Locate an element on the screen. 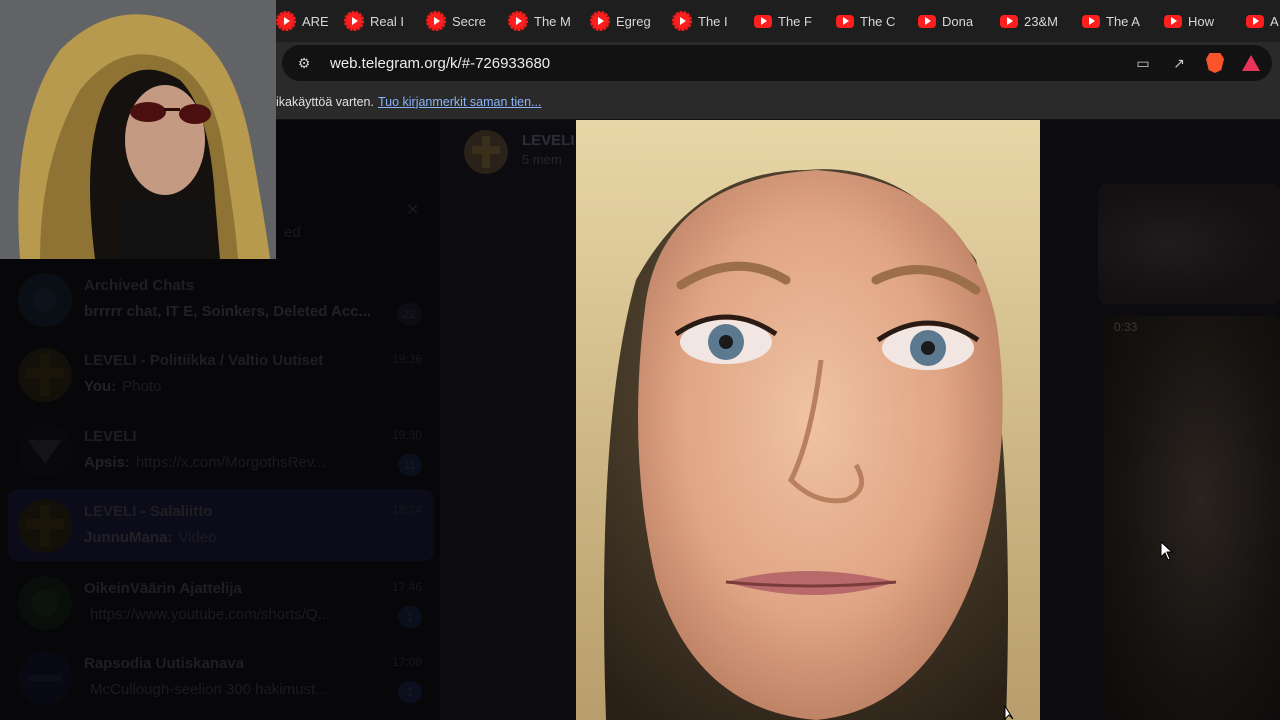 The width and height of the screenshot is (1280, 720). browser-tab: The I is located at coordinates (705, 21).